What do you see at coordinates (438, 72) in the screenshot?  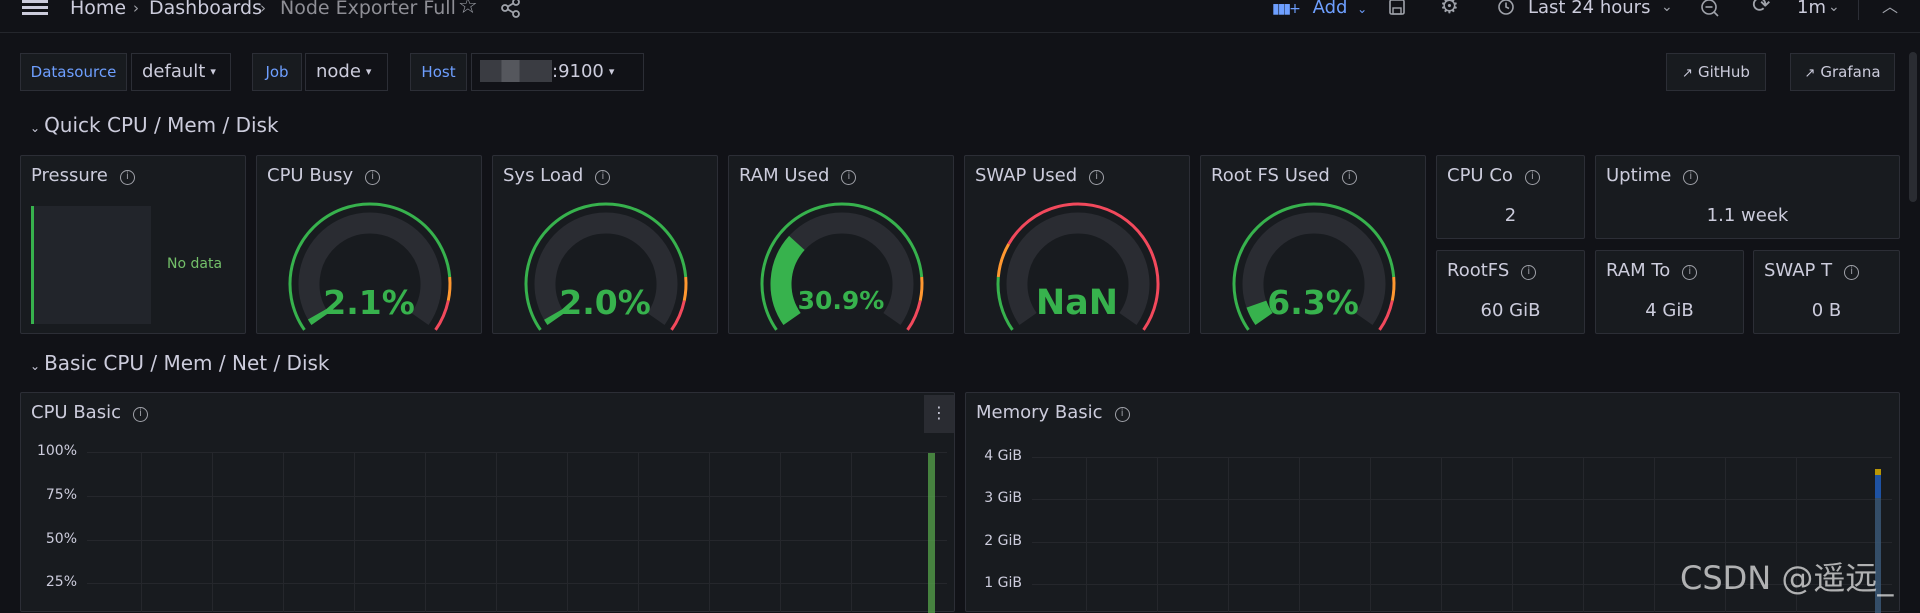 I see `host-variable-label: Host` at bounding box center [438, 72].